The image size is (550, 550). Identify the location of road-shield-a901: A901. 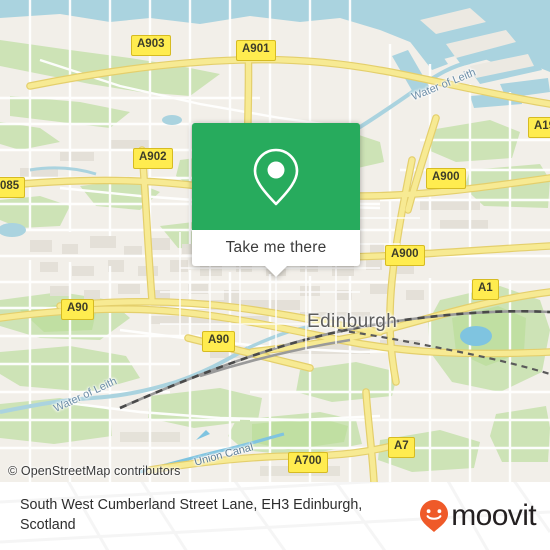
(256, 50).